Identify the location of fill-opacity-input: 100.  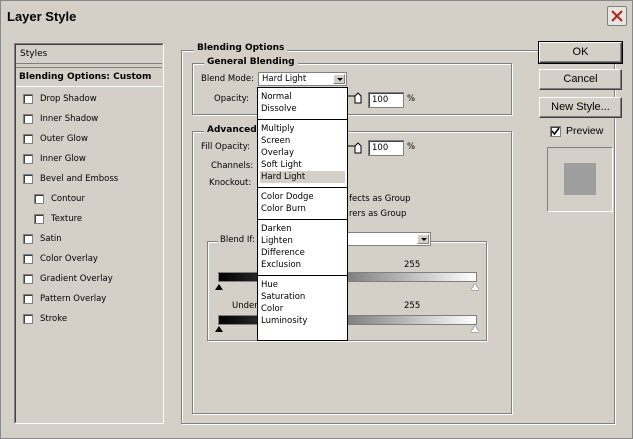
(386, 148).